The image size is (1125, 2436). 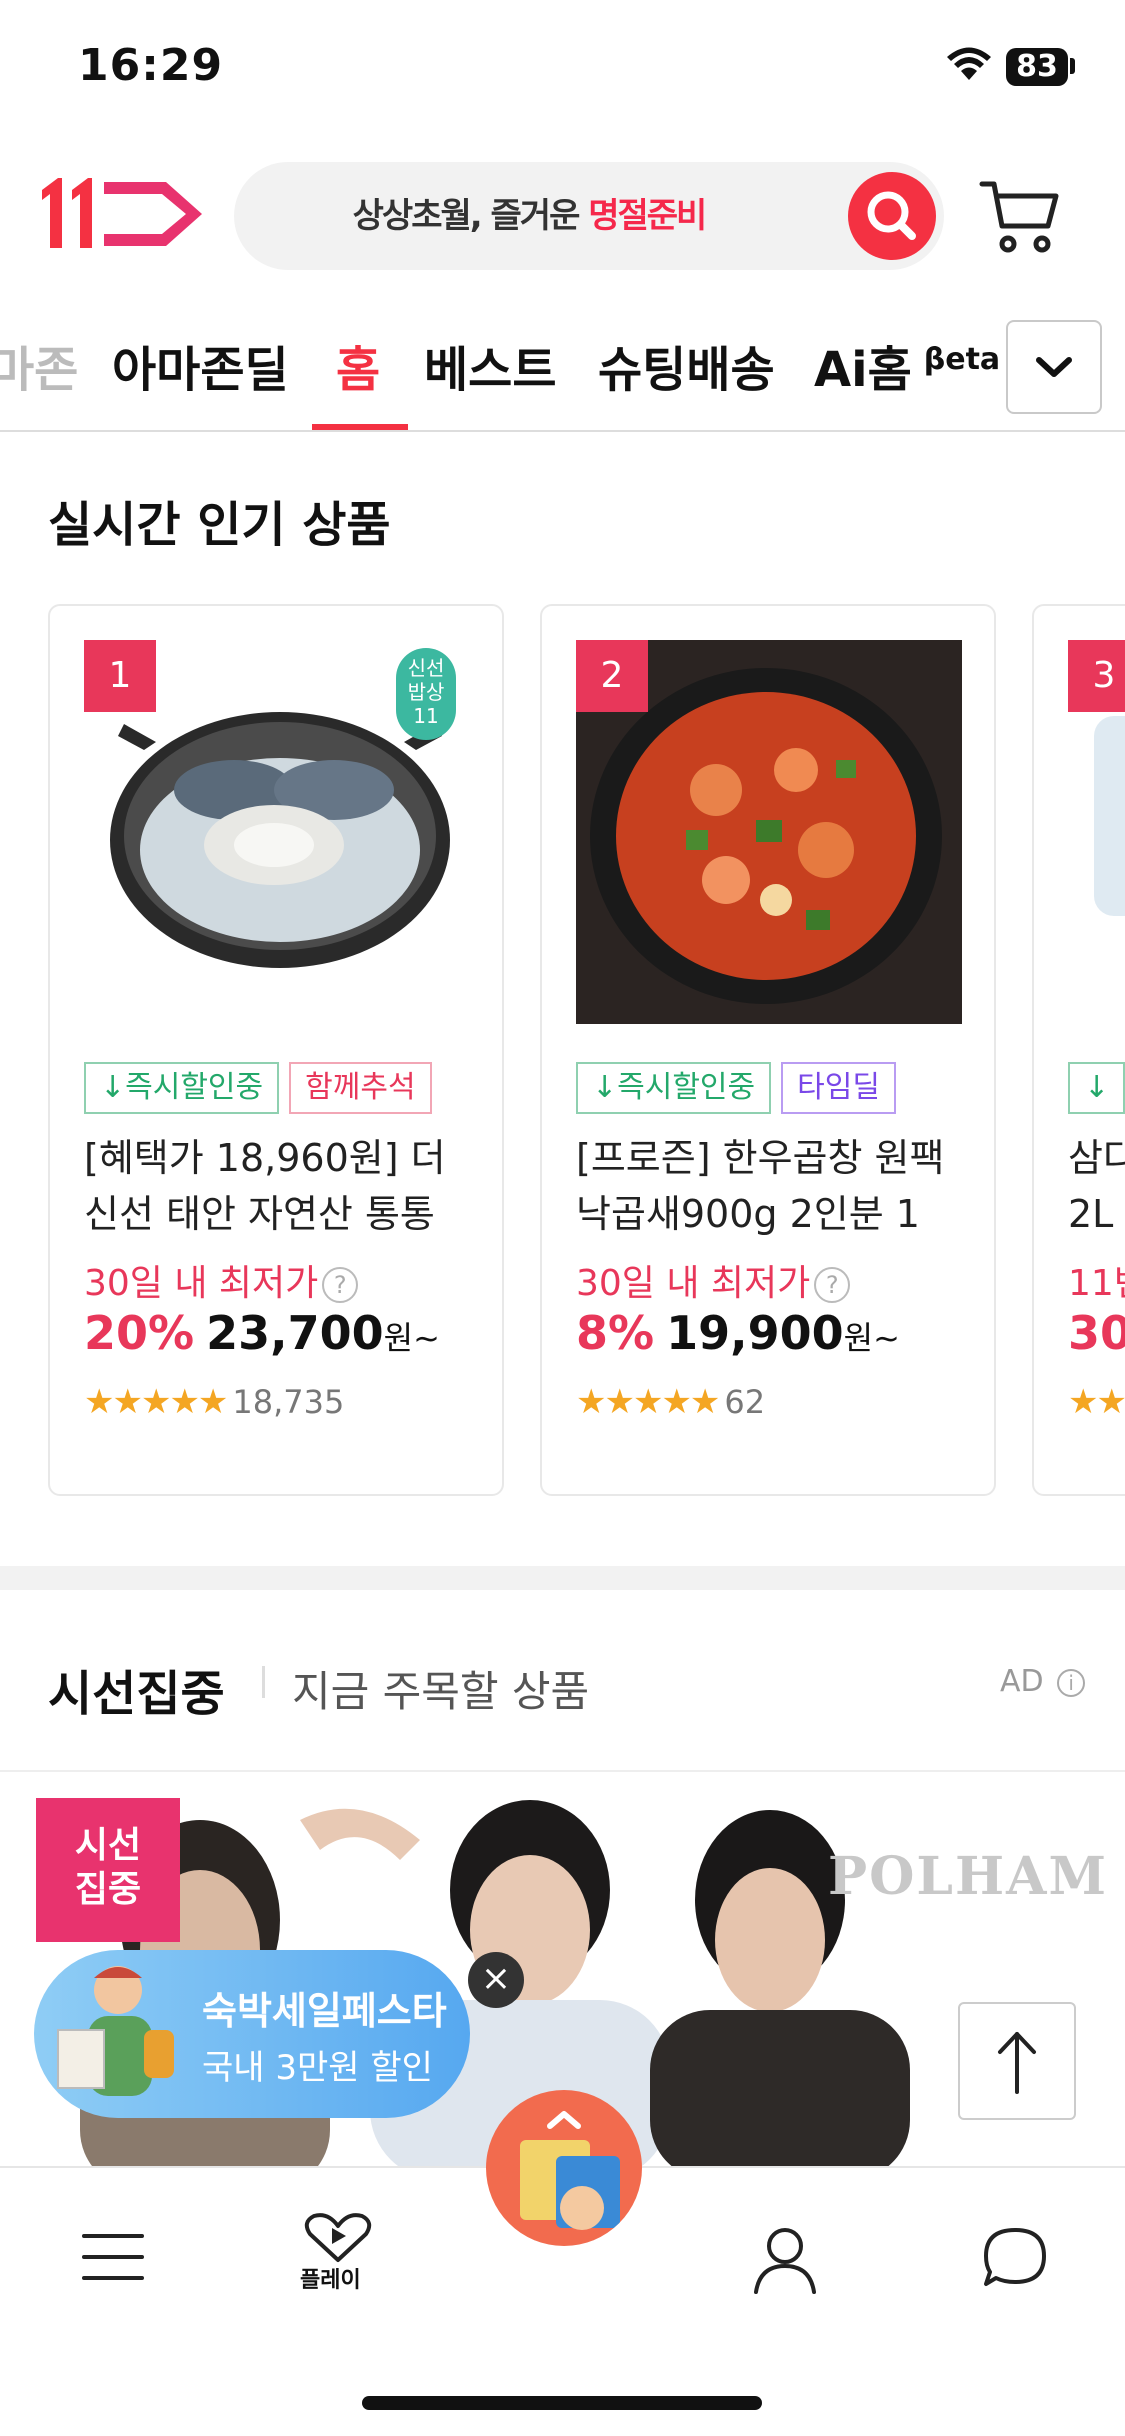 I want to click on tab-best: 베스트, so click(x=490, y=365).